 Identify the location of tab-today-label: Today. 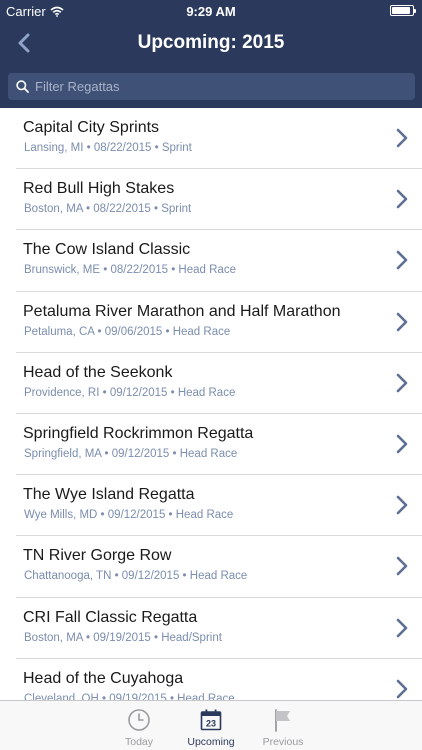
(139, 742).